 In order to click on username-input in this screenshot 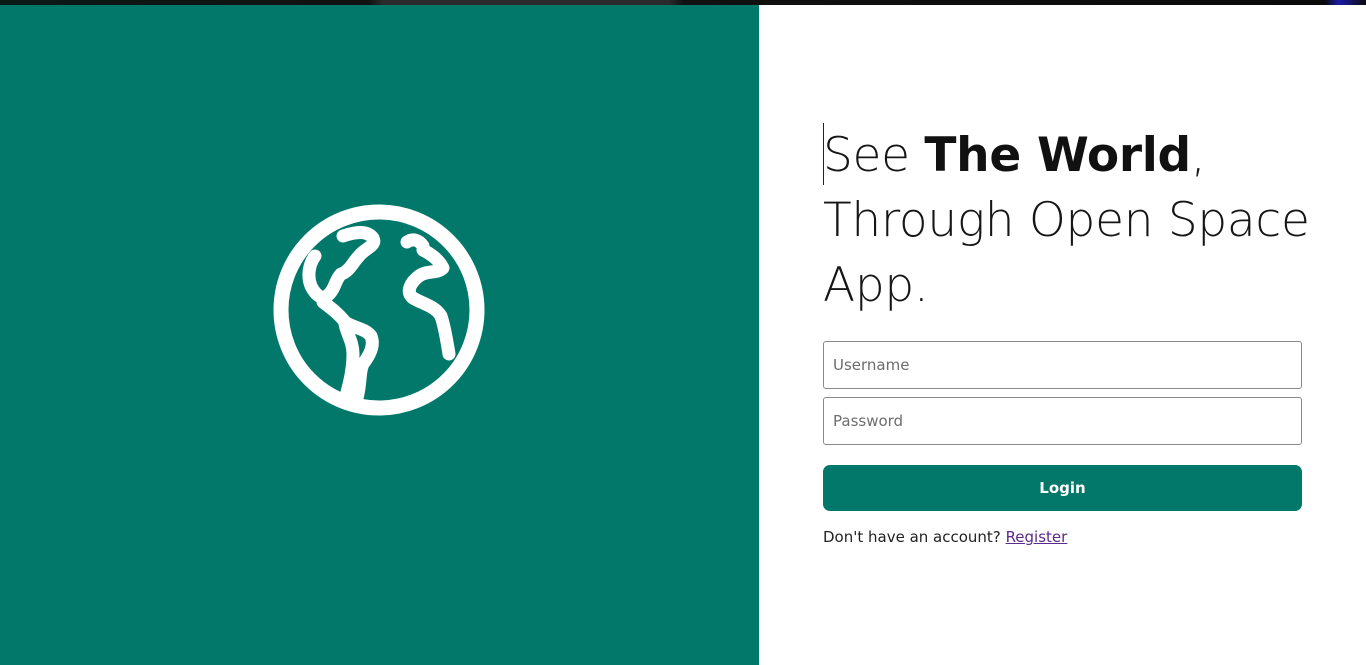, I will do `click(1062, 365)`.